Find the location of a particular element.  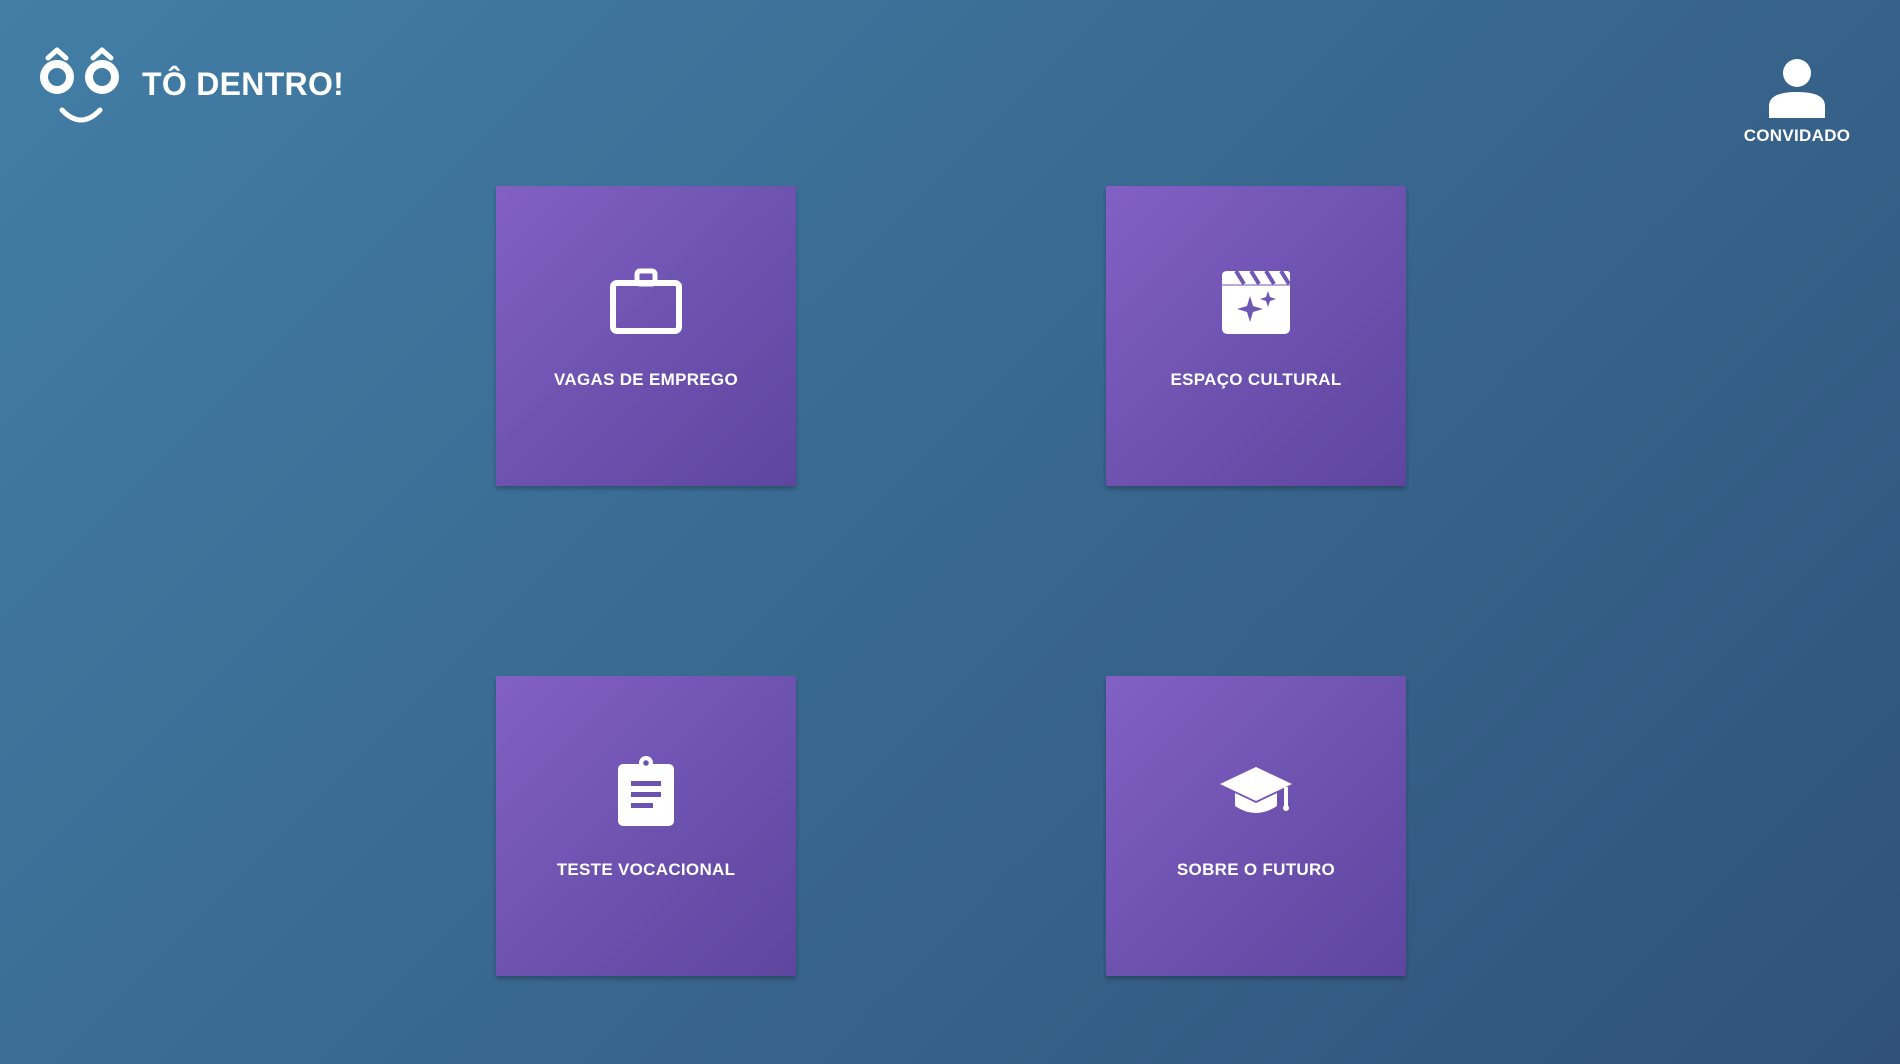

tile-label: TESTE VOCACIONAL is located at coordinates (646, 869).